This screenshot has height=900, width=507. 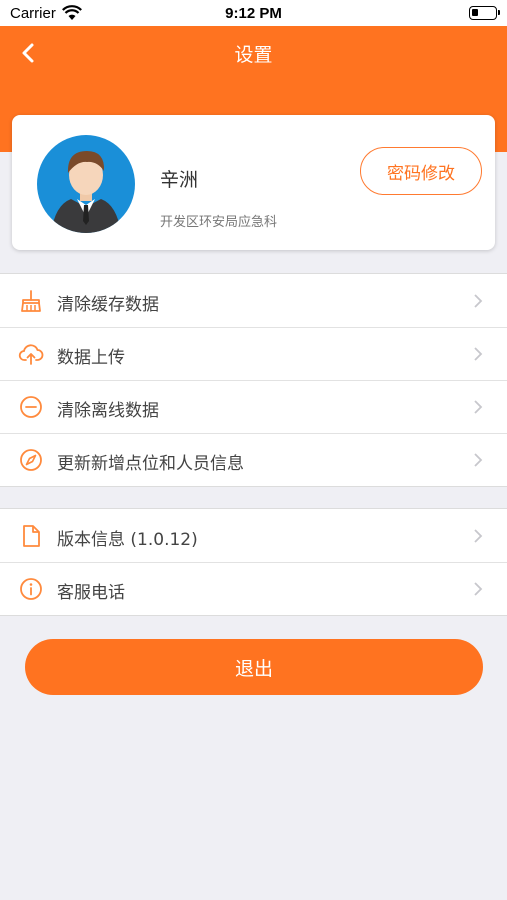 I want to click on clear-offline-data-label: 清除离线数据, so click(x=108, y=411).